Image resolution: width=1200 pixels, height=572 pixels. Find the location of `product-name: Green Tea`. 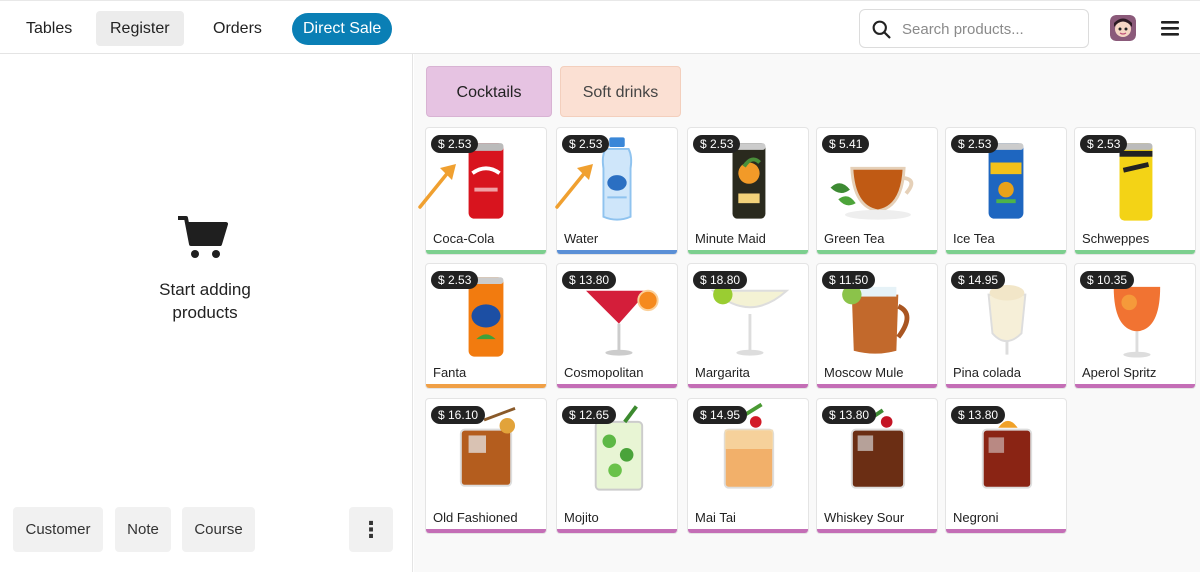

product-name: Green Tea is located at coordinates (854, 238).